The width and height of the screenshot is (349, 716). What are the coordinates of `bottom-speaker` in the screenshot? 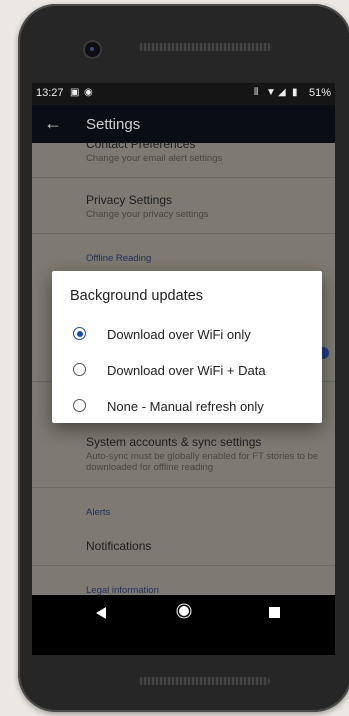 It's located at (204, 681).